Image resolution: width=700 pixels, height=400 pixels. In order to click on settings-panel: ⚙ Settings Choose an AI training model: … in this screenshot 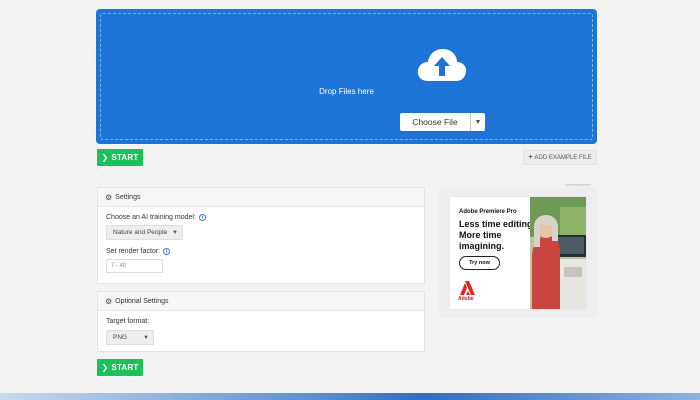, I will do `click(261, 235)`.